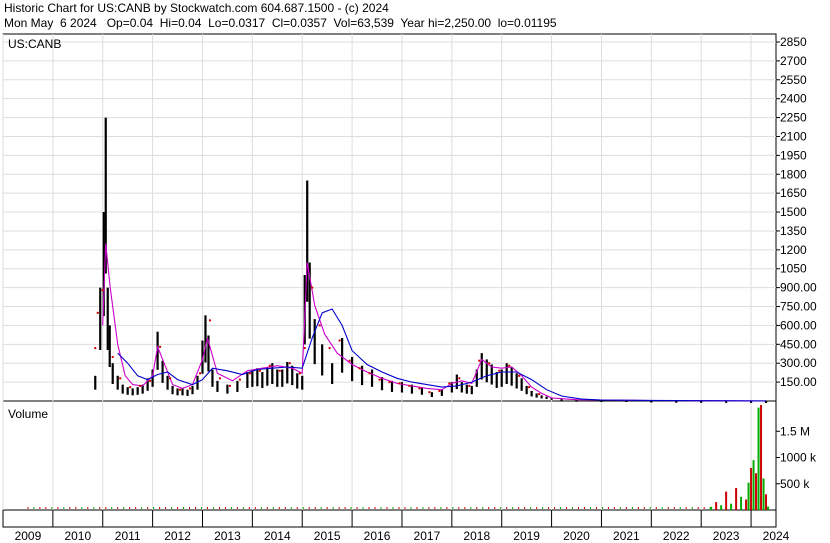  I want to click on x-tick-label: 2017, so click(427, 536).